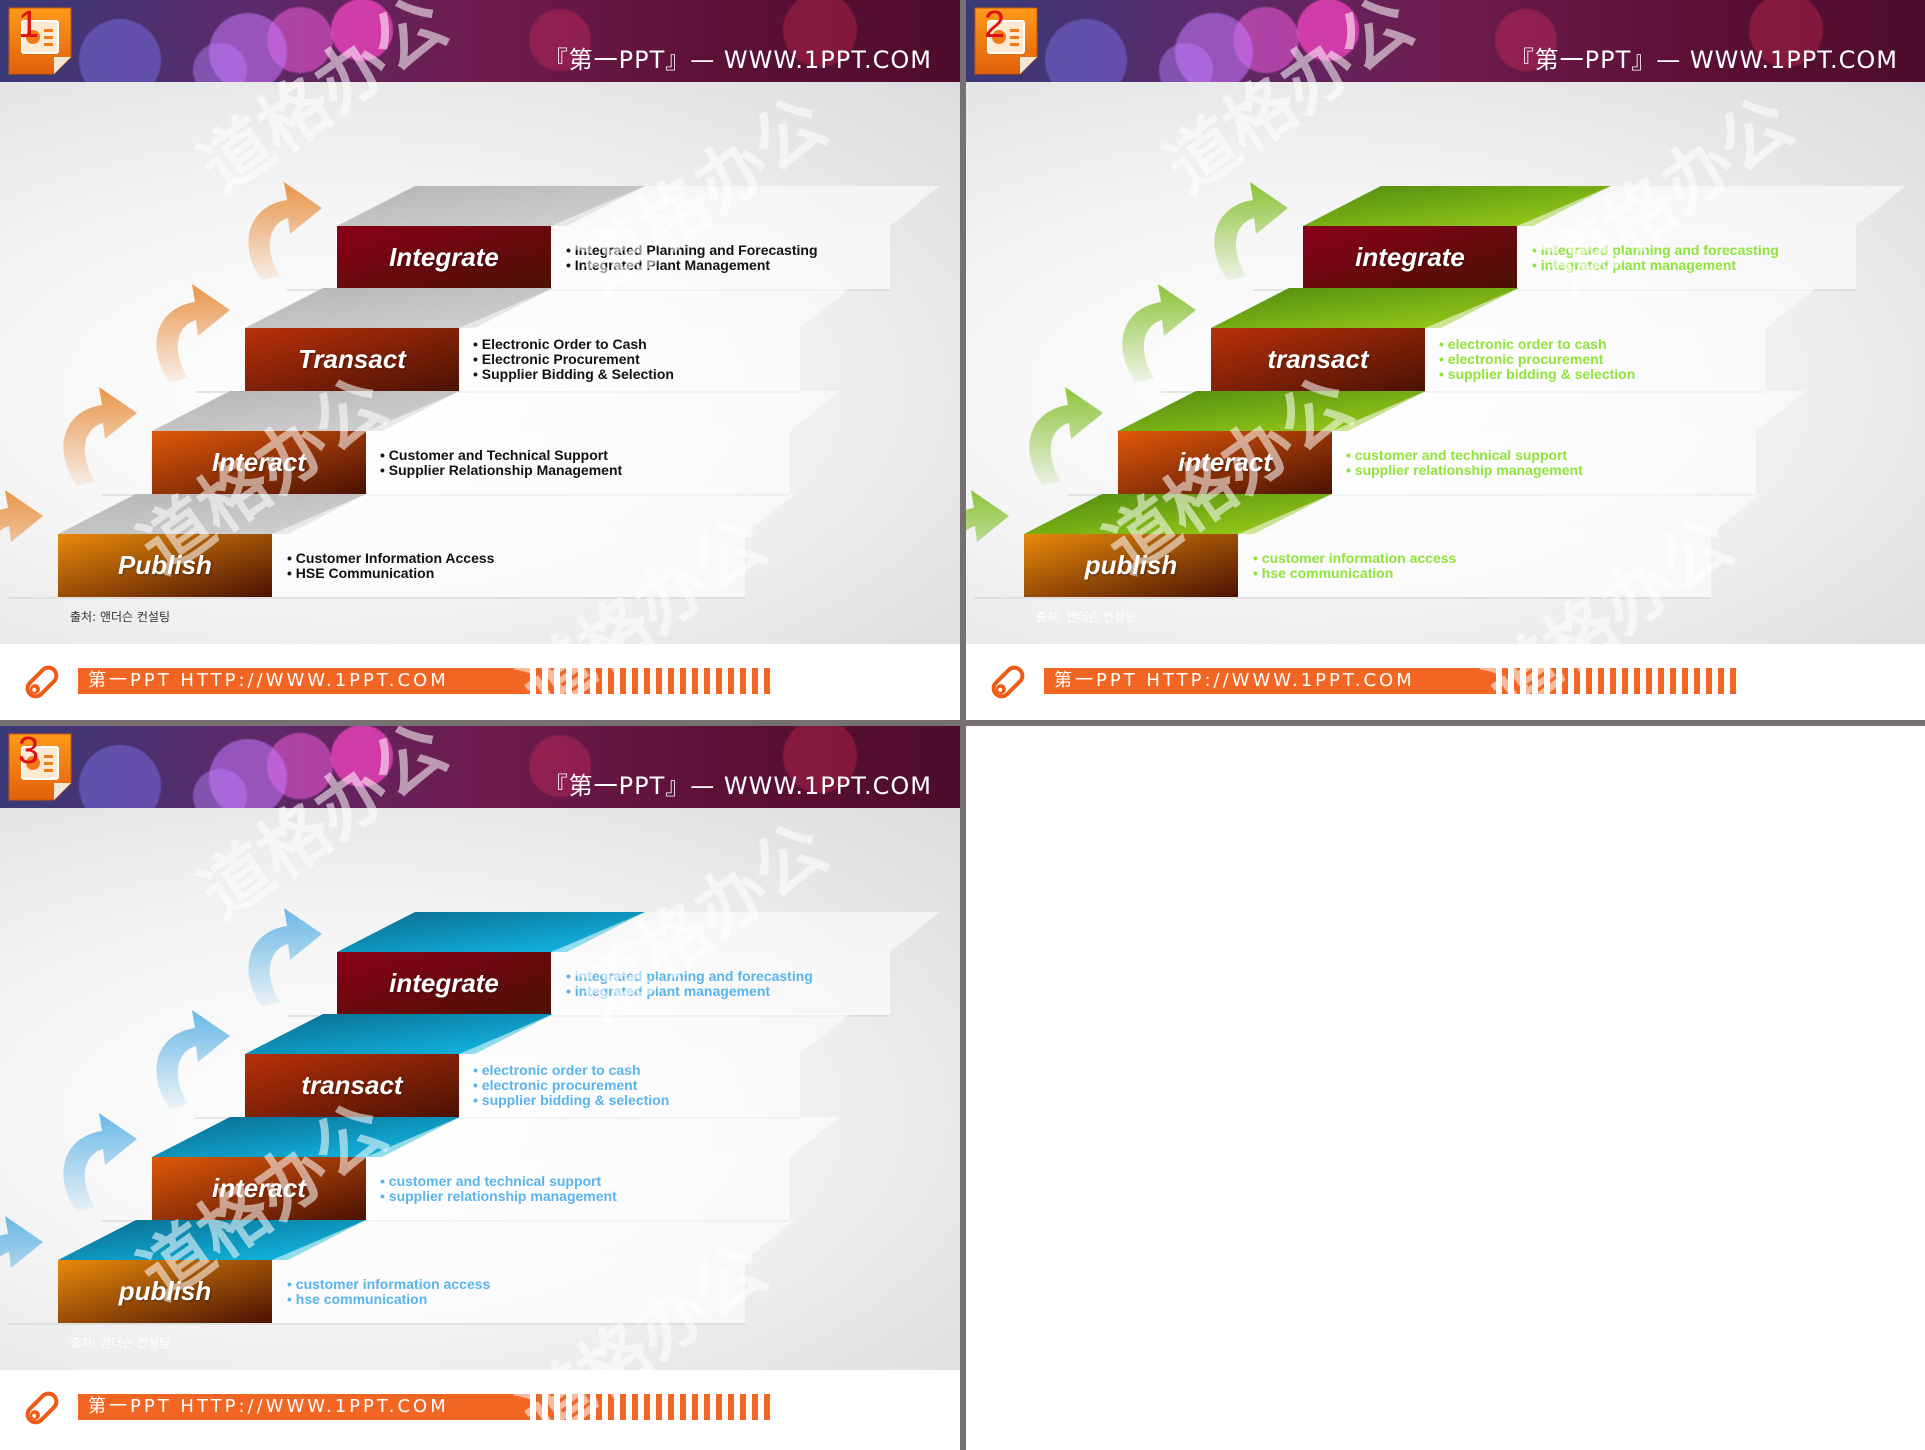 This screenshot has width=1925, height=1450. What do you see at coordinates (444, 257) in the screenshot?
I see `step-label-integrate: Integrate` at bounding box center [444, 257].